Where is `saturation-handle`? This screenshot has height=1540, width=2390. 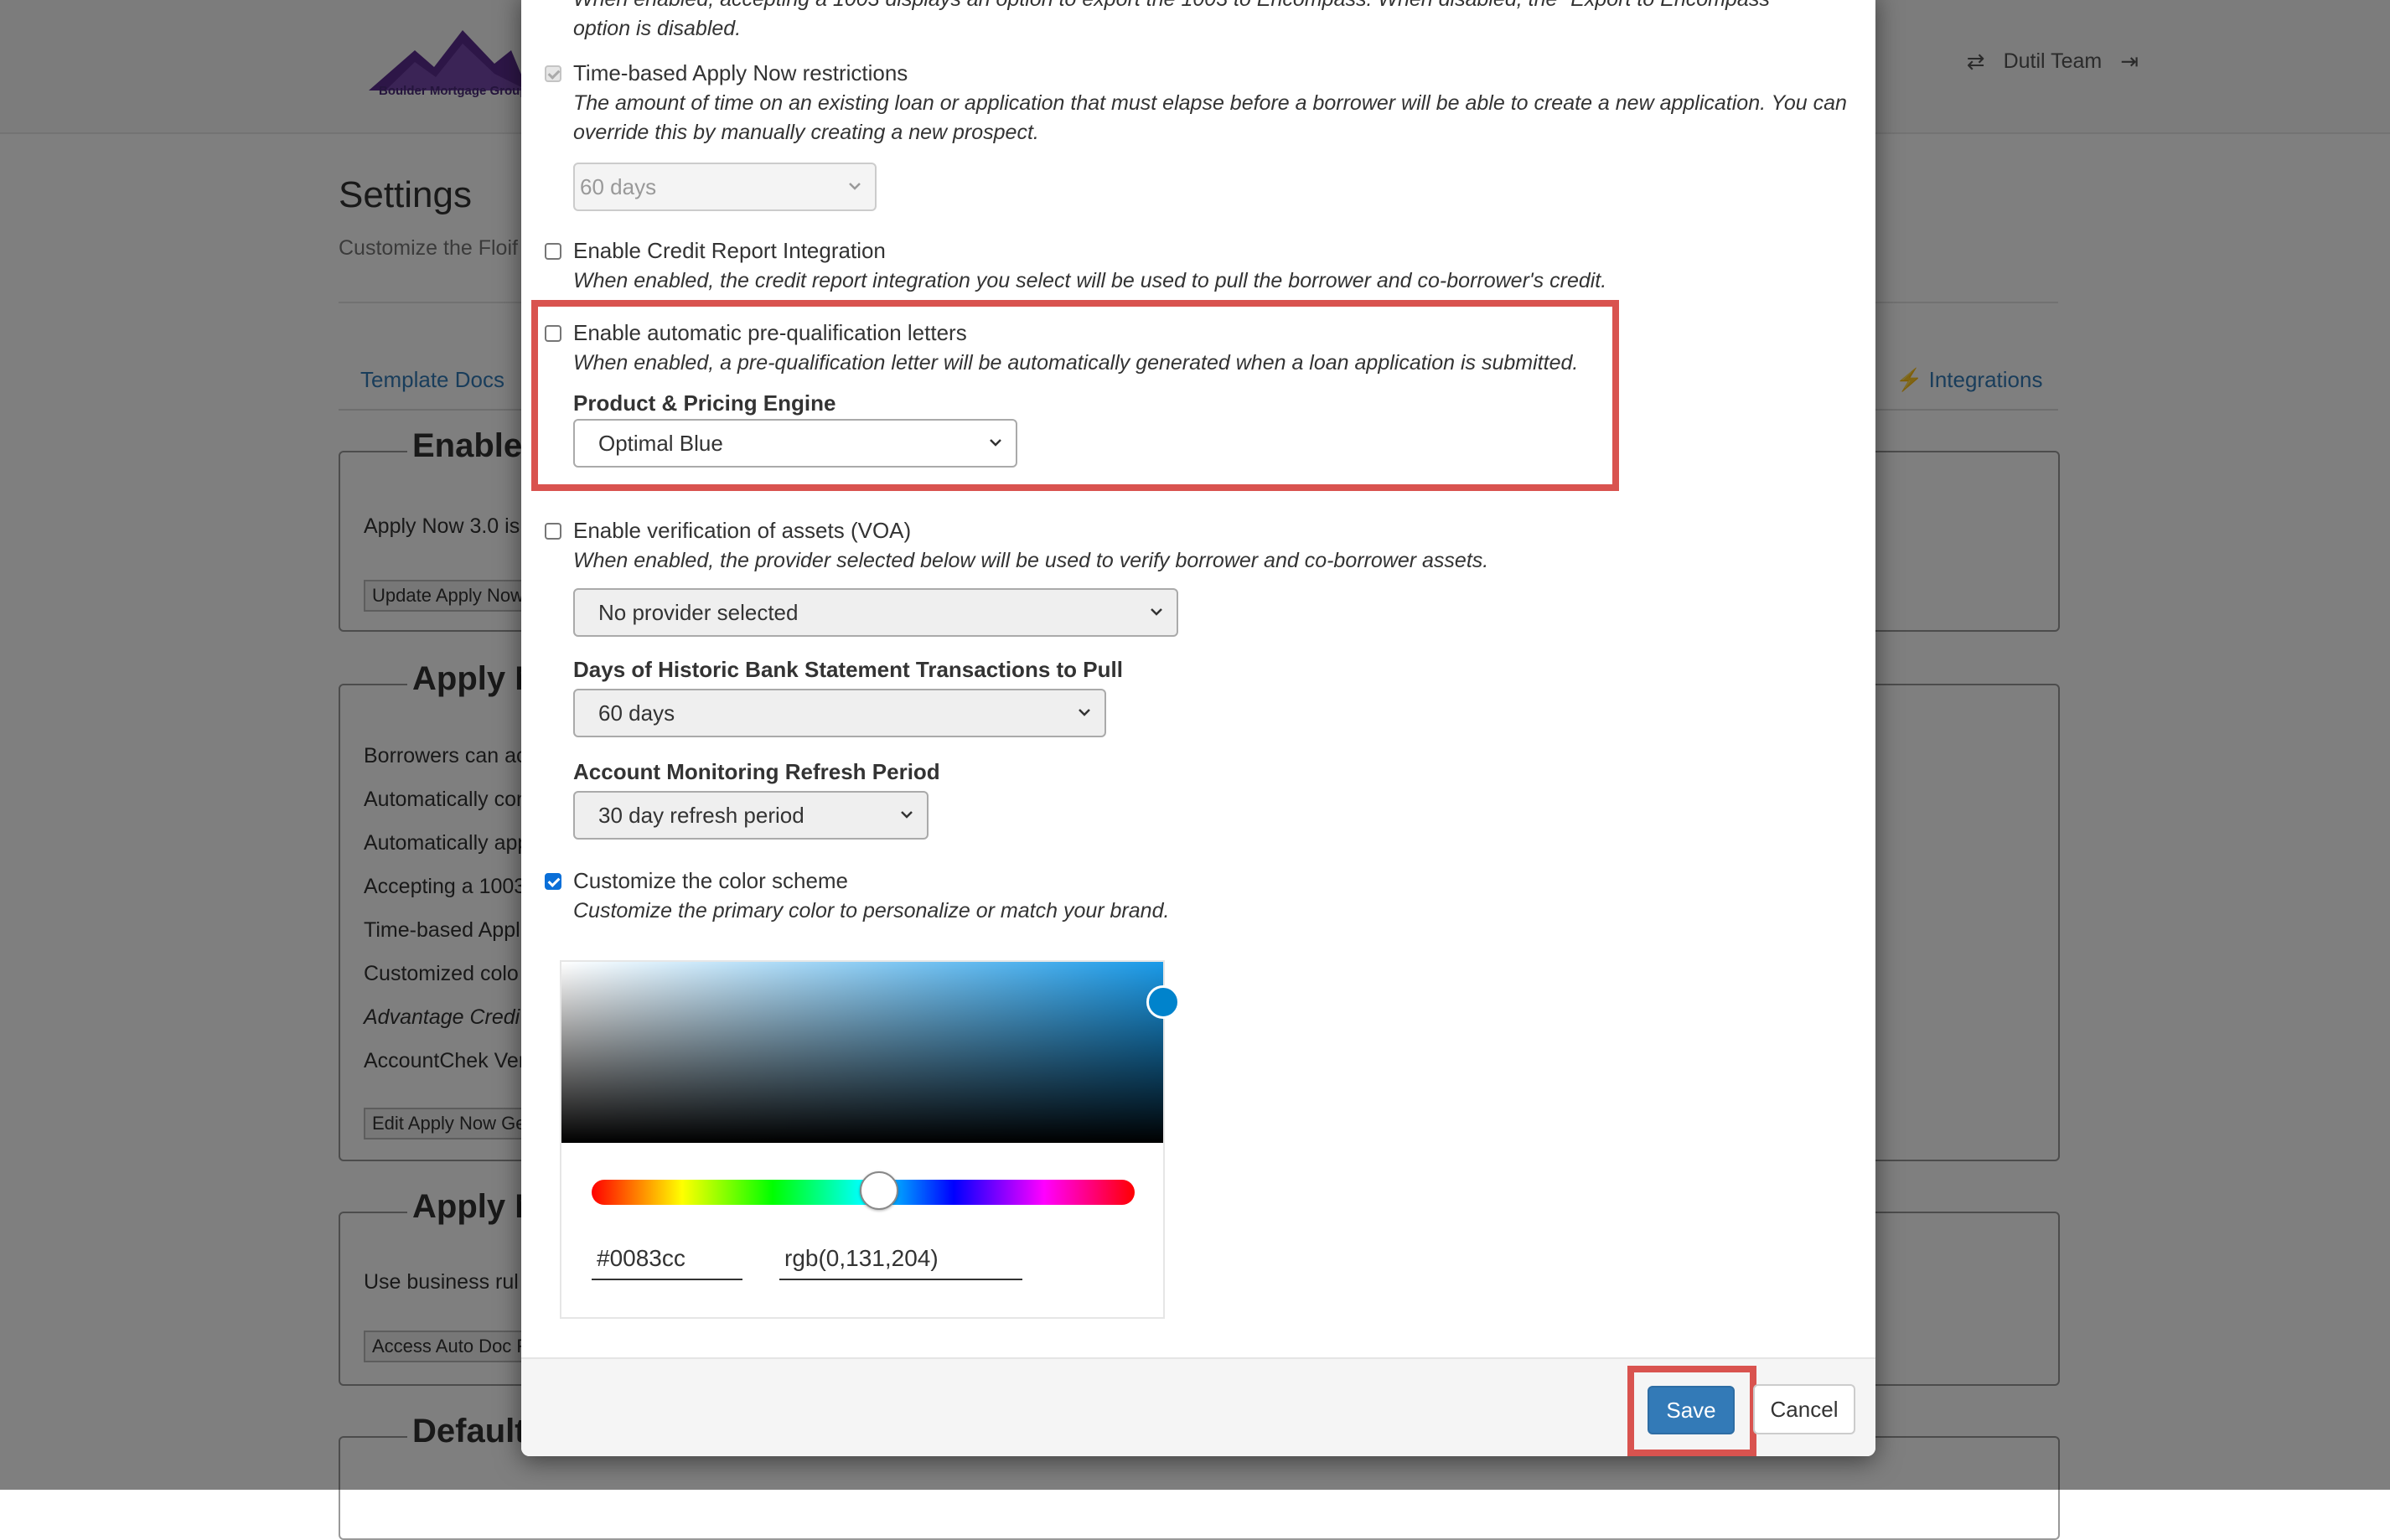 saturation-handle is located at coordinates (1163, 1002).